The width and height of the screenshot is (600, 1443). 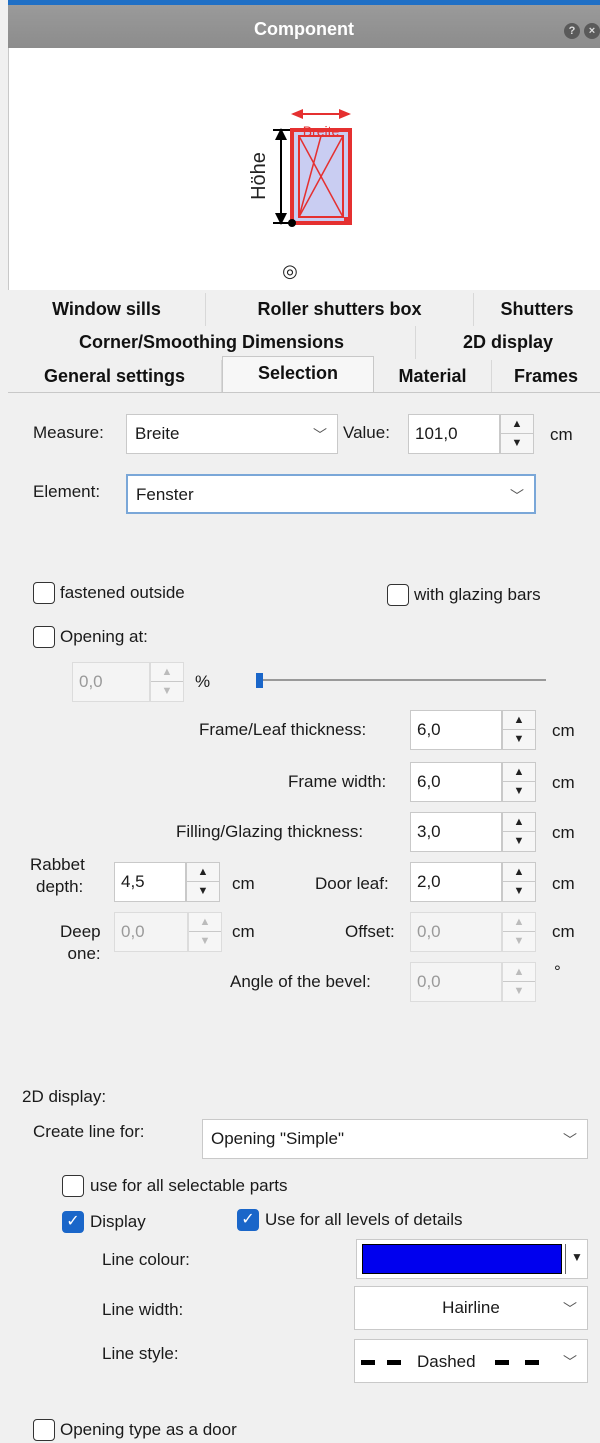 What do you see at coordinates (519, 982) in the screenshot?
I see `bevel-spinner: ▲ ▼` at bounding box center [519, 982].